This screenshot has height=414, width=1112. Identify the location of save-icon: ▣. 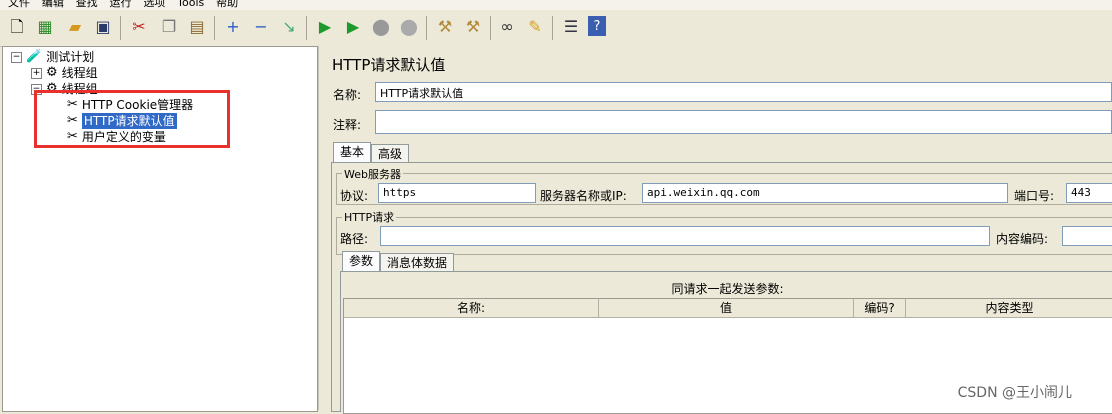
(103, 27).